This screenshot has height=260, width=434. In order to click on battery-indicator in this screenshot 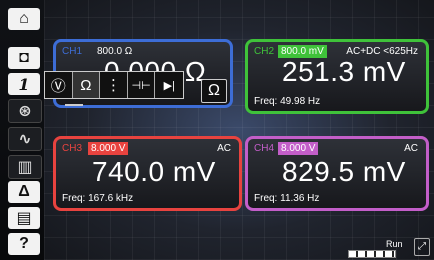, I will do `click(372, 254)`.